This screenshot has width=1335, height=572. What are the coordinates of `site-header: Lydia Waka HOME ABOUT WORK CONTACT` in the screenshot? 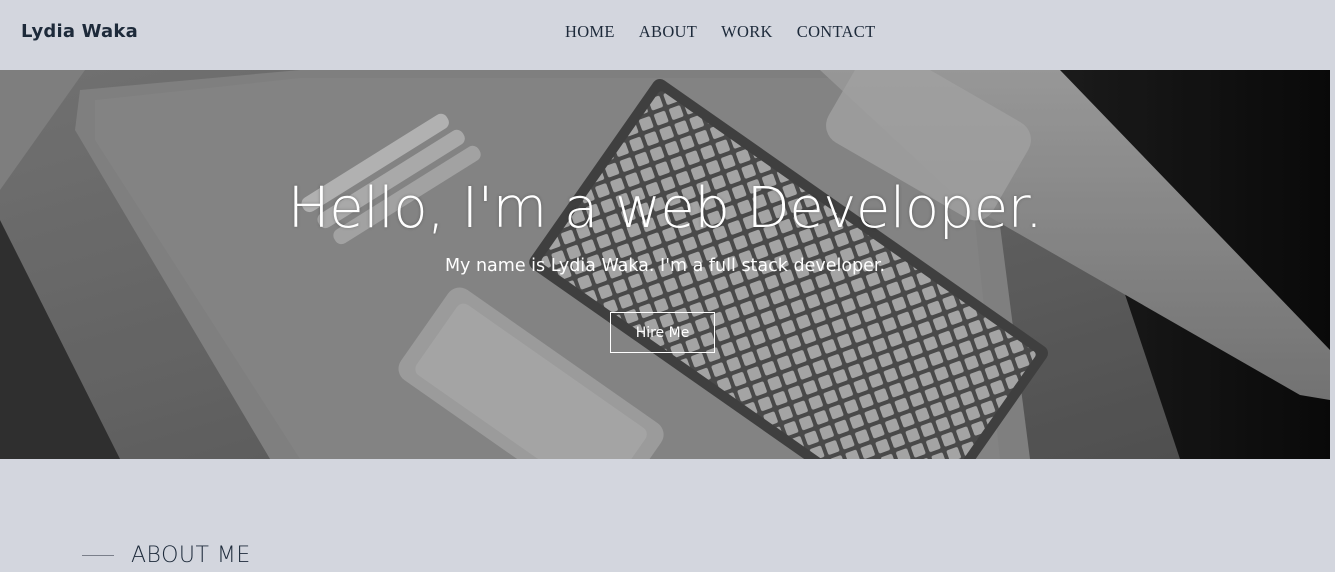 It's located at (665, 35).